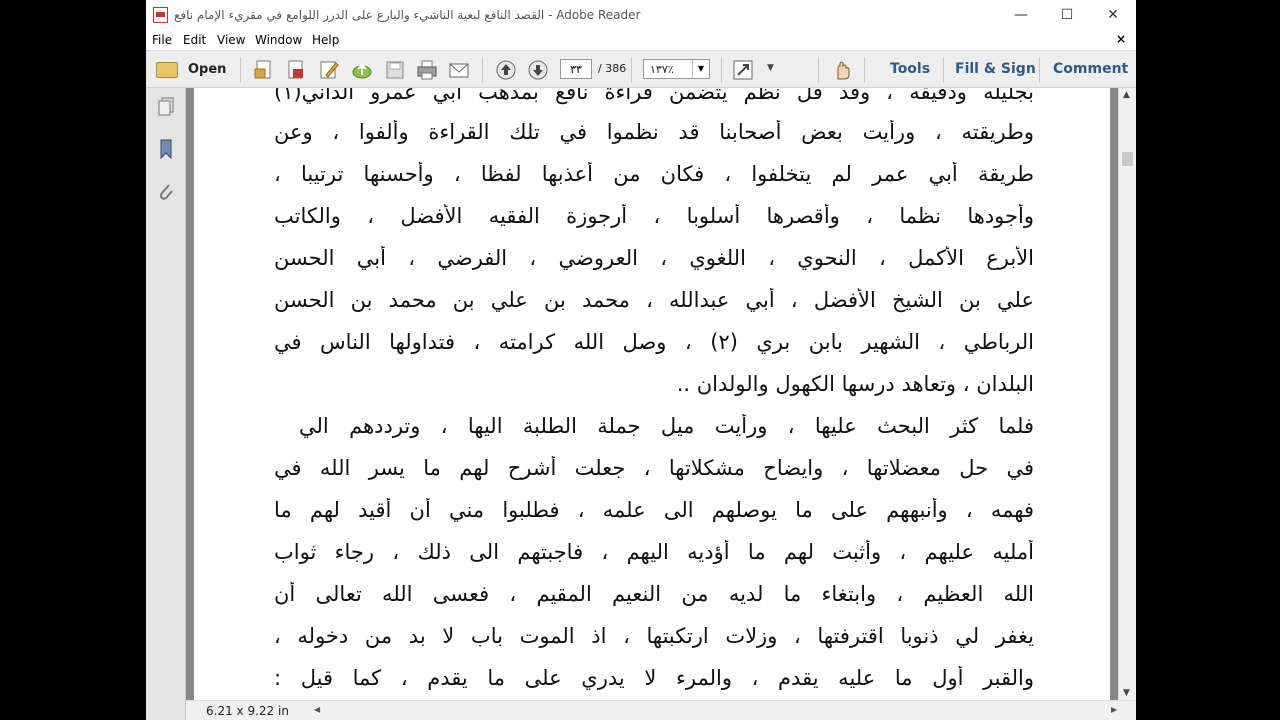 The image size is (1280, 720). I want to click on open-button: Open, so click(190, 70).